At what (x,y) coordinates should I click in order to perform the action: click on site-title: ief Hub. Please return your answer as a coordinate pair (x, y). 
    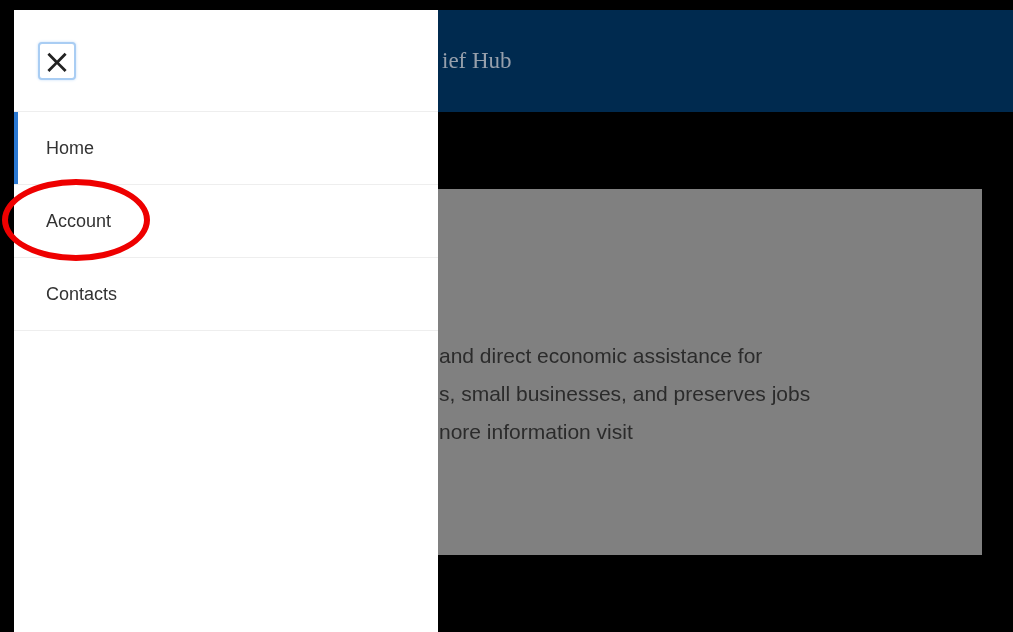
    Looking at the image, I should click on (477, 61).